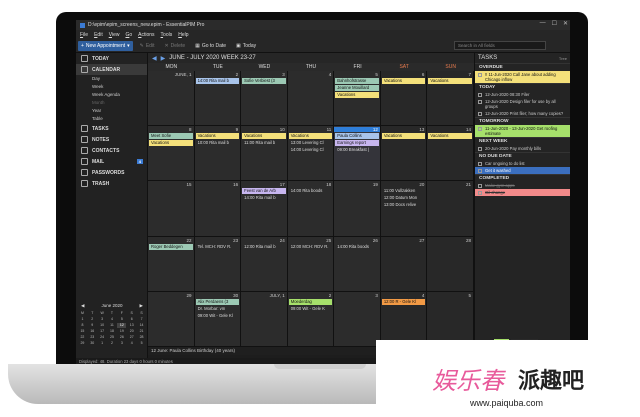  What do you see at coordinates (404, 154) in the screenshot?
I see `day-cell: 13 Vacations` at bounding box center [404, 154].